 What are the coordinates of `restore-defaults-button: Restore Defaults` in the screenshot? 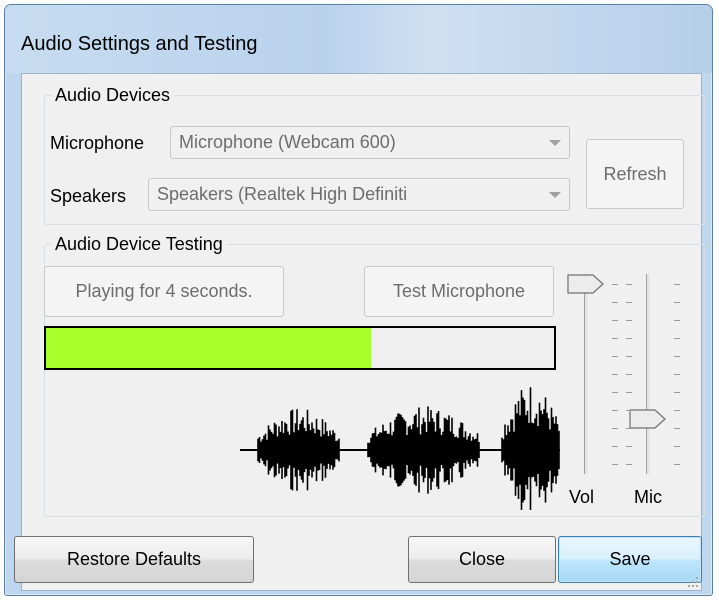 It's located at (134, 559).